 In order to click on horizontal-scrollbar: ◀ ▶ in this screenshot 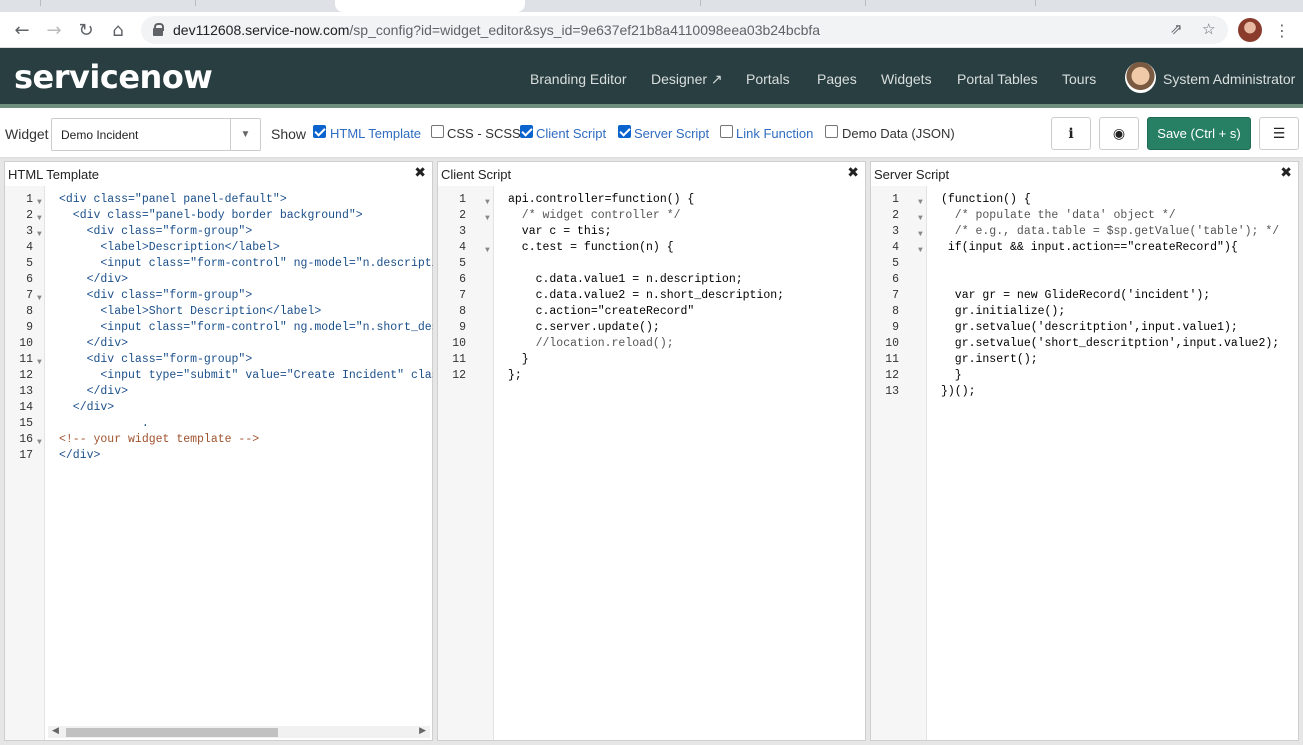, I will do `click(239, 731)`.